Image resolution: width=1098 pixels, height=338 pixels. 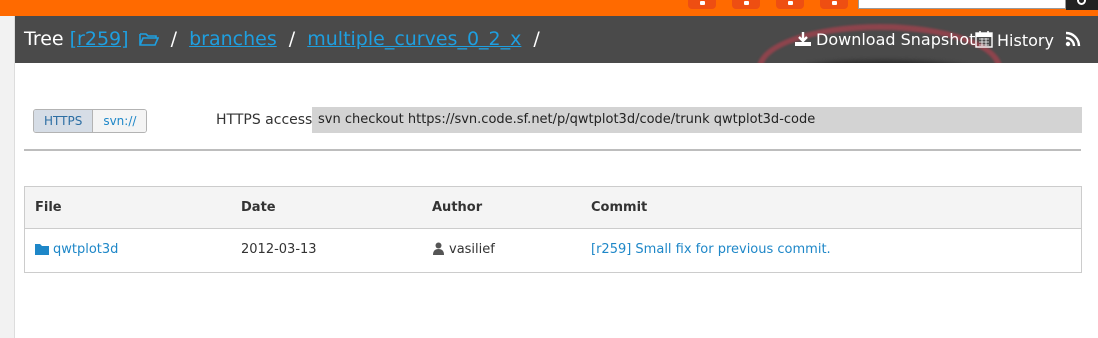 What do you see at coordinates (1073, 39) in the screenshot?
I see `rss-icon` at bounding box center [1073, 39].